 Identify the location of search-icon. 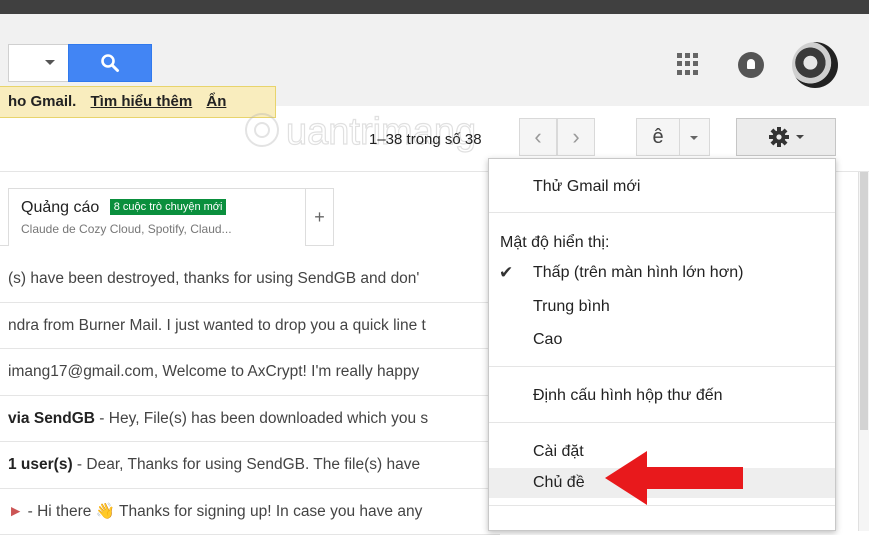
(110, 63).